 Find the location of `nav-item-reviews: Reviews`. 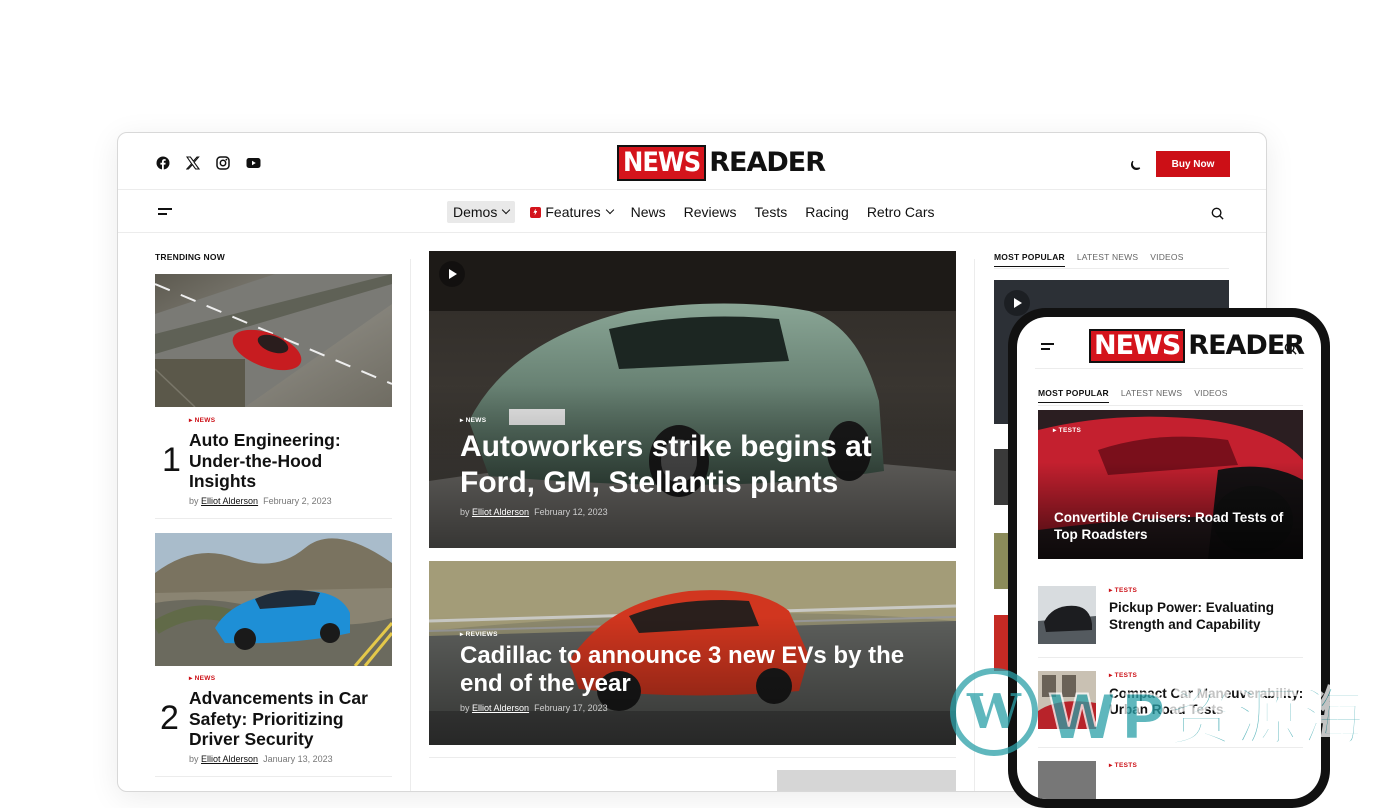

nav-item-reviews: Reviews is located at coordinates (710, 212).